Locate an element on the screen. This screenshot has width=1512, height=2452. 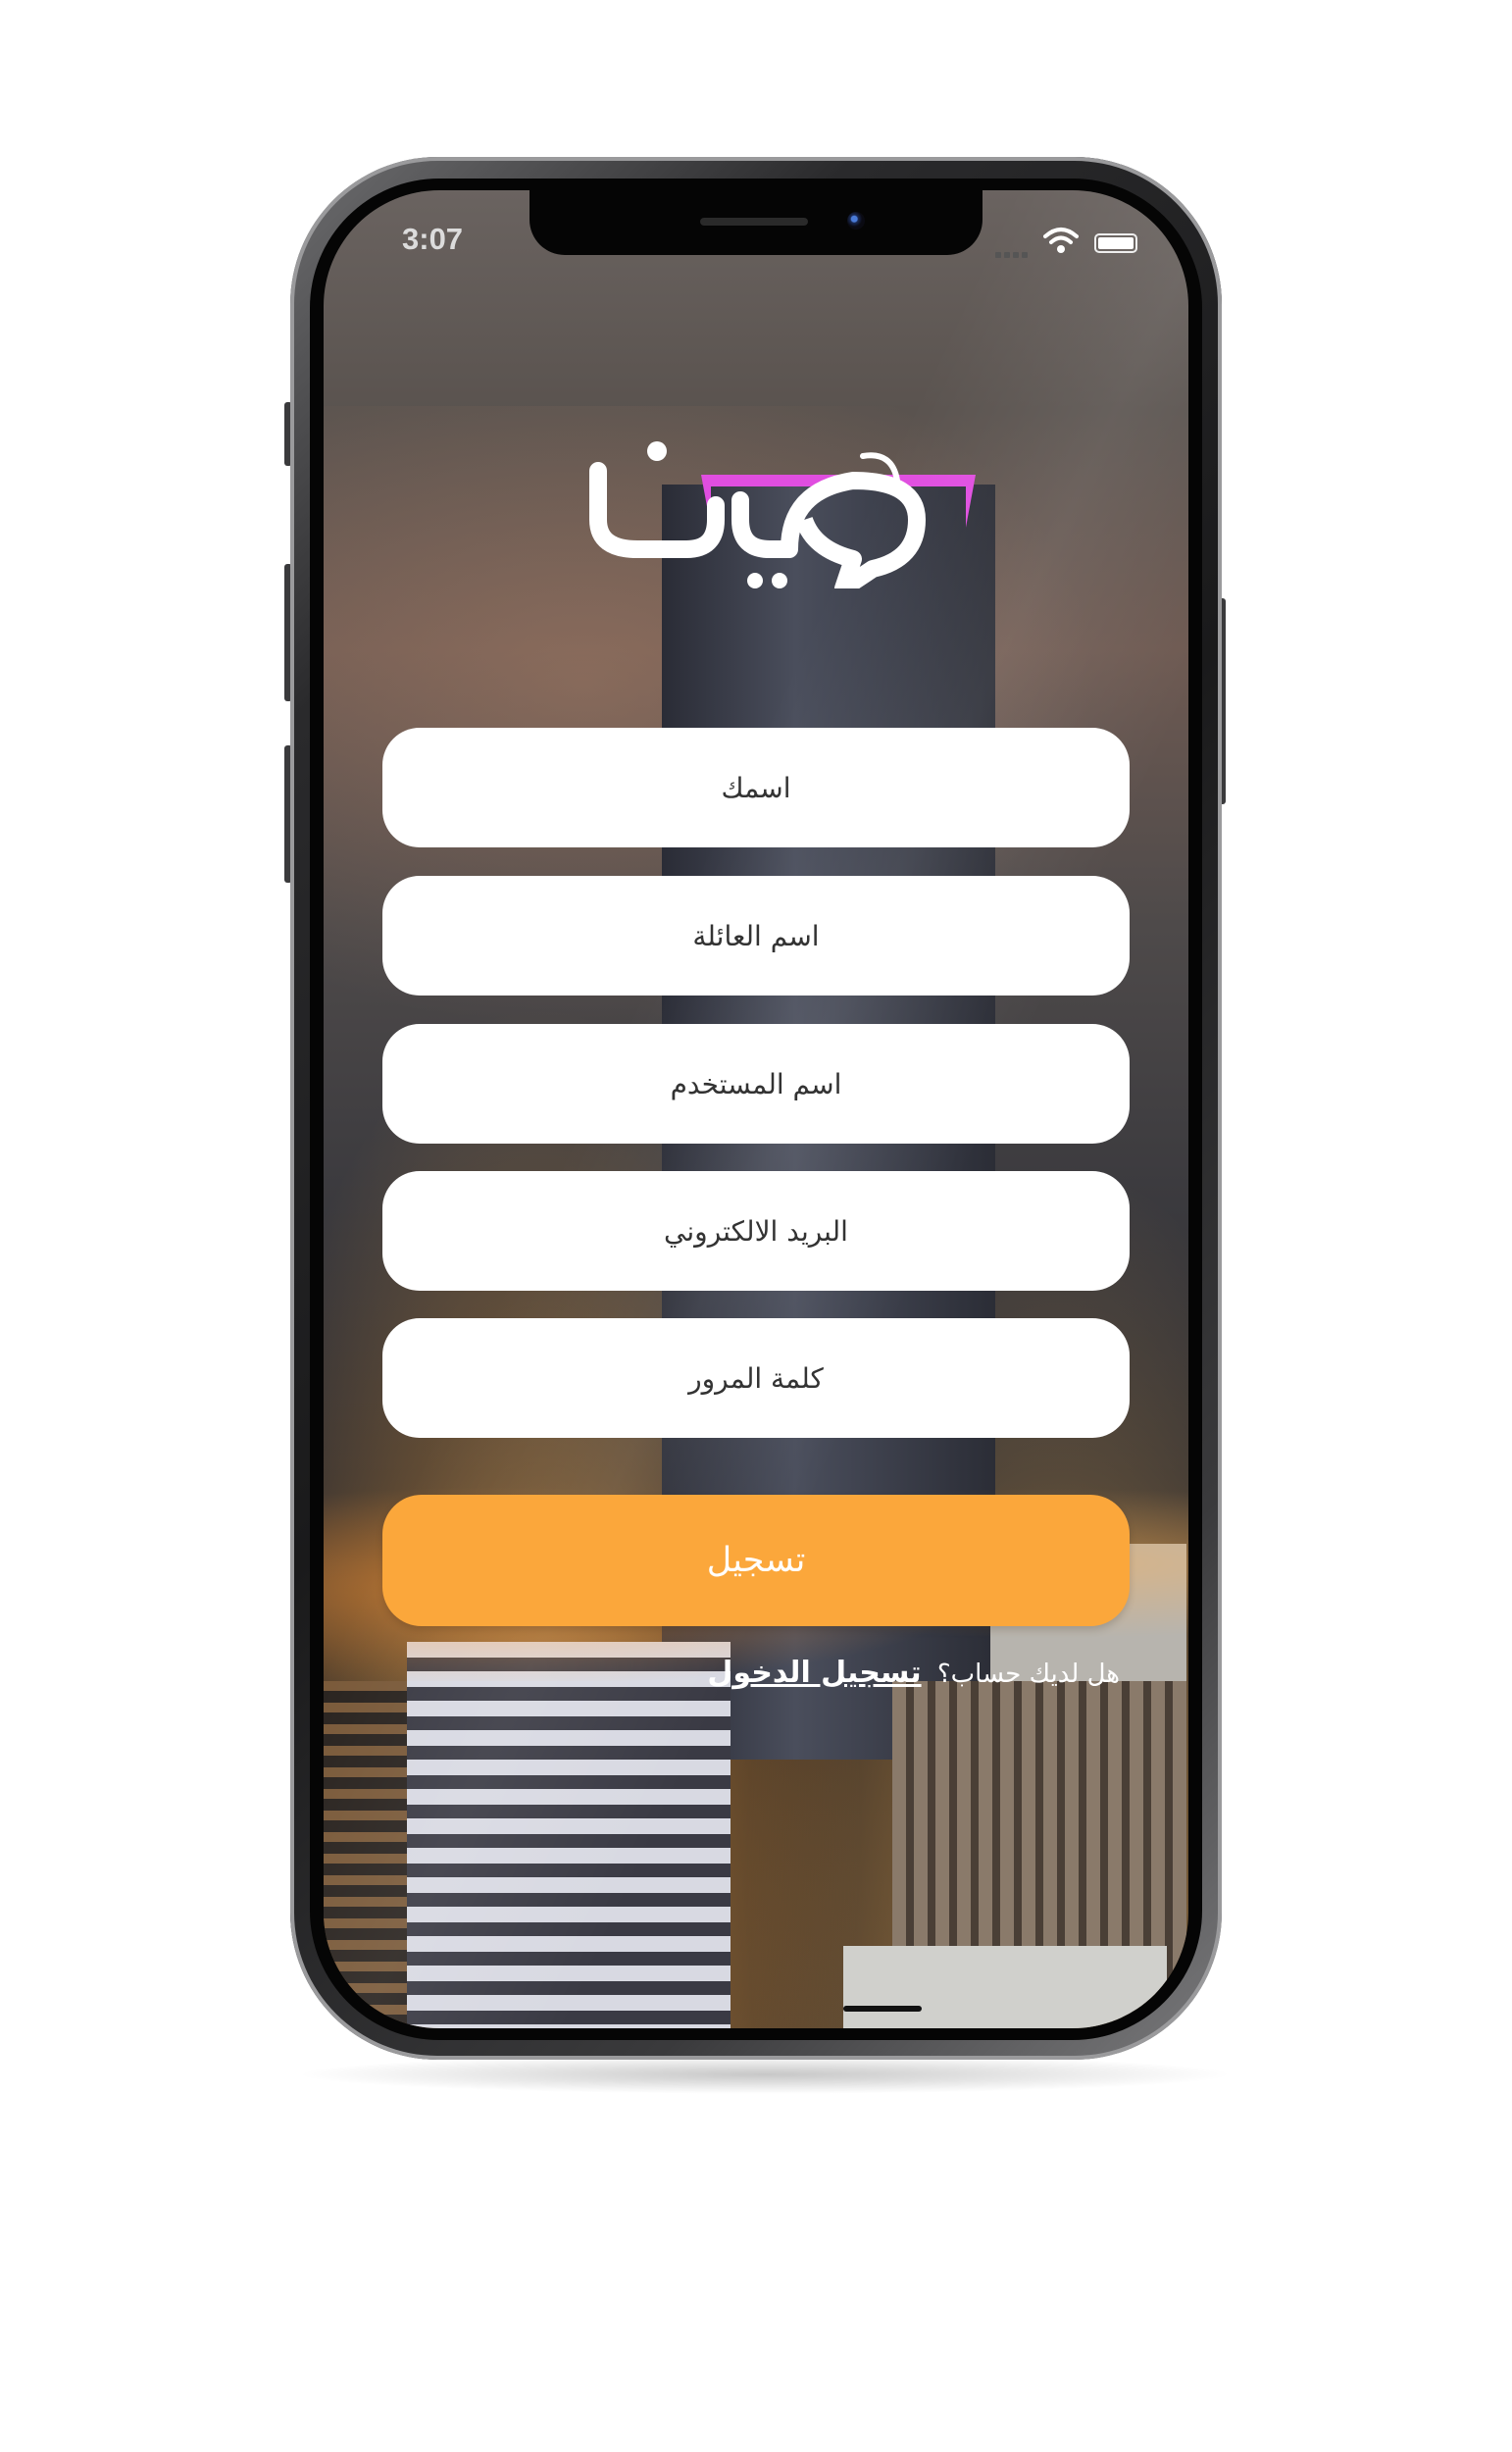
app-logo-icon is located at coordinates (760, 504).